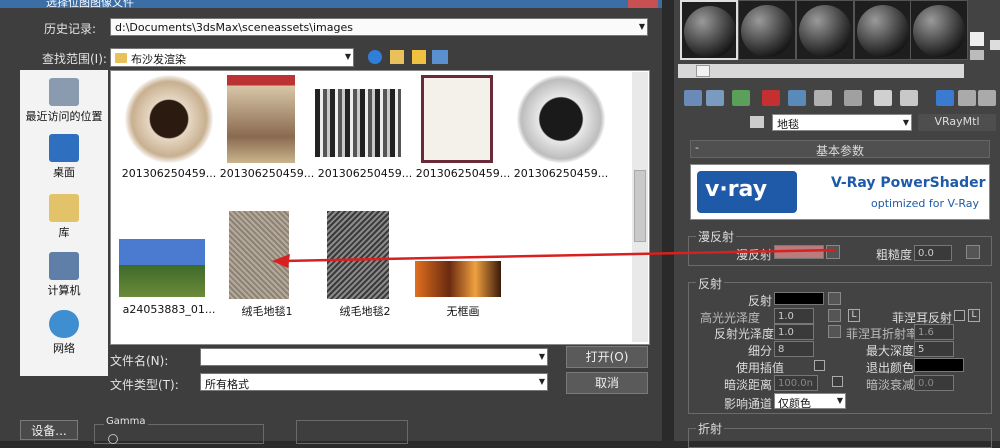 The height and width of the screenshot is (448, 1000). What do you see at coordinates (744, 334) in the screenshot?
I see `refl-gloss-label: 反射光泽度` at bounding box center [744, 334].